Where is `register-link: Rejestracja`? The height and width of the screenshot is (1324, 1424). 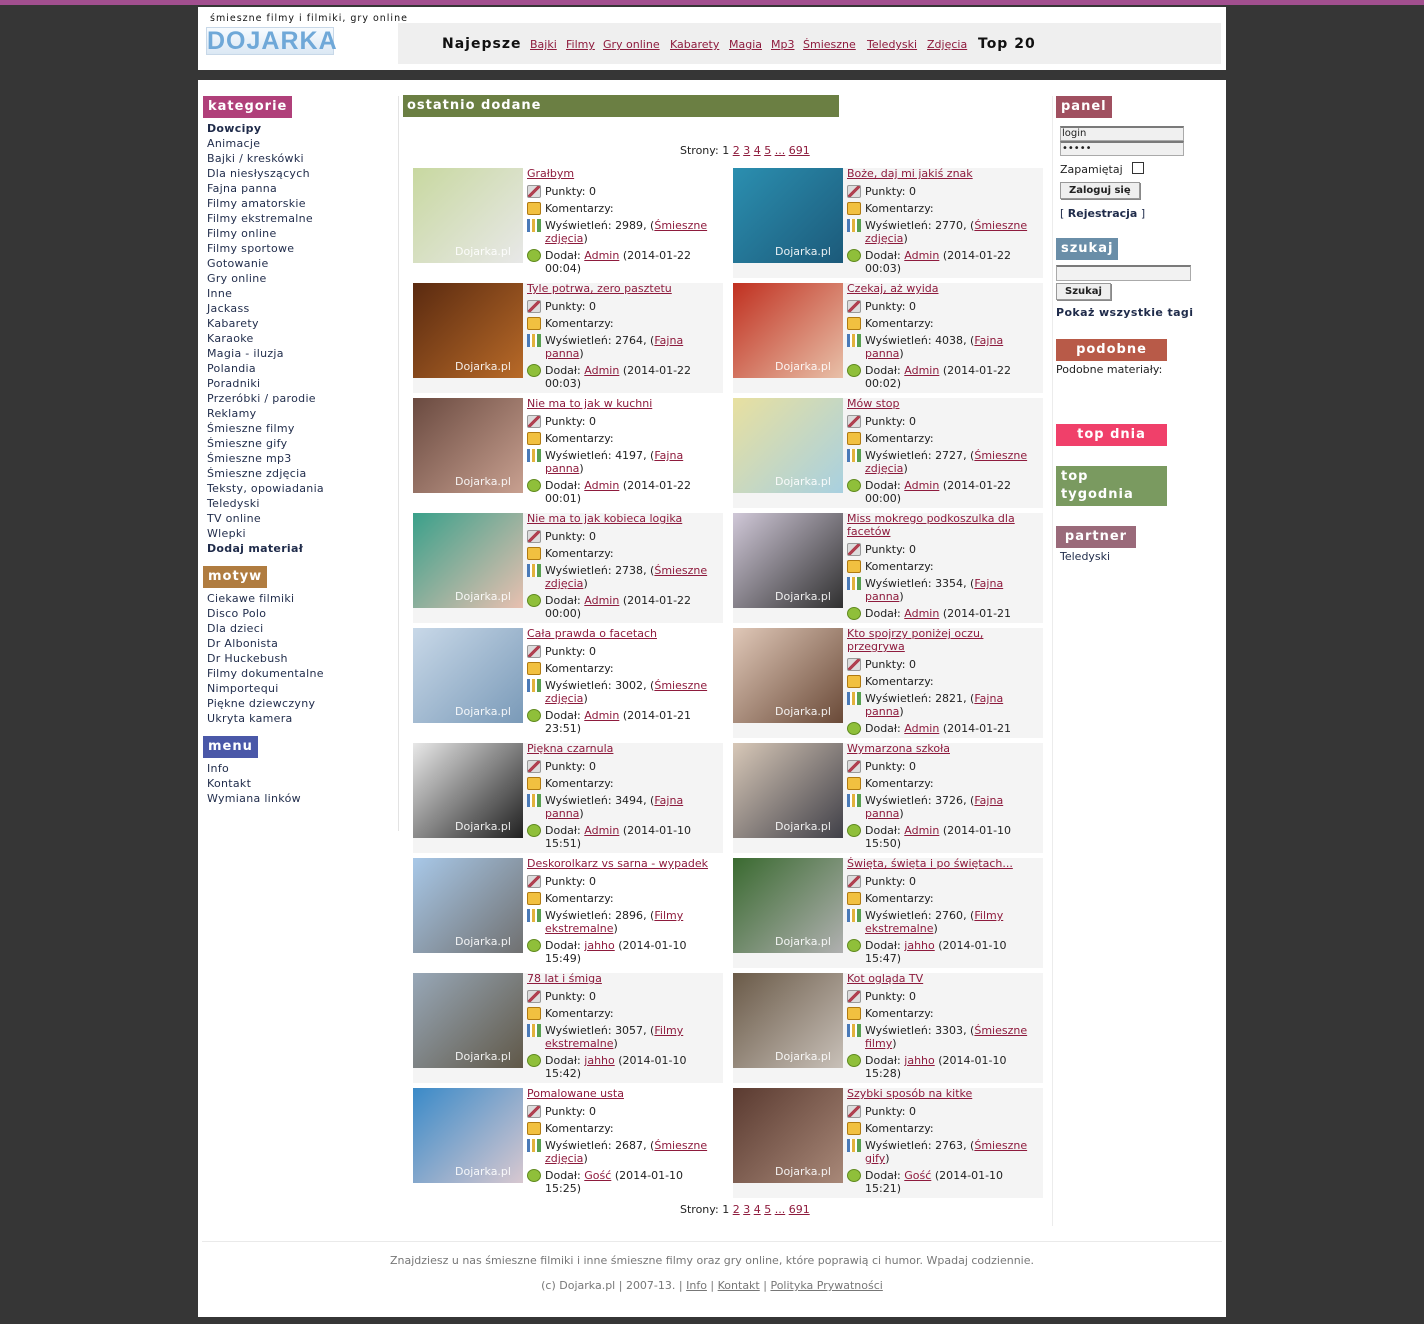 register-link: Rejestracja is located at coordinates (1103, 213).